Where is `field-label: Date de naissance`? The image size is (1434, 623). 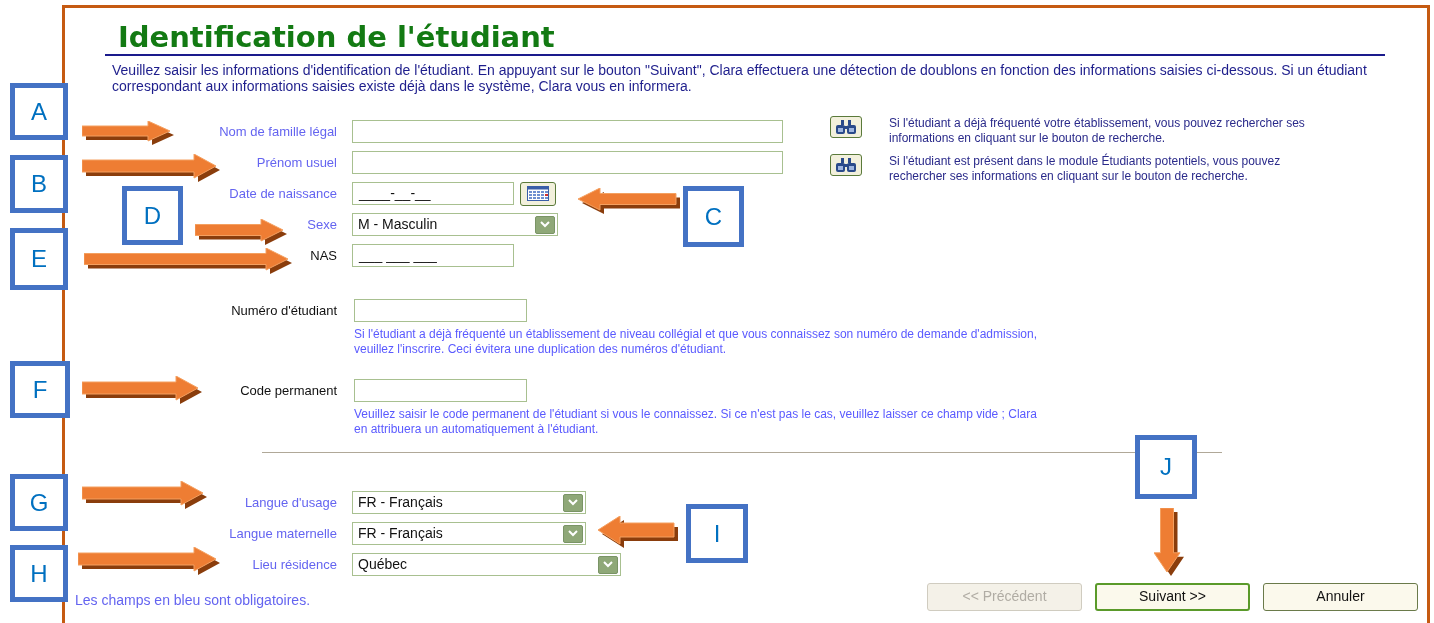 field-label: Date de naissance is located at coordinates (283, 193).